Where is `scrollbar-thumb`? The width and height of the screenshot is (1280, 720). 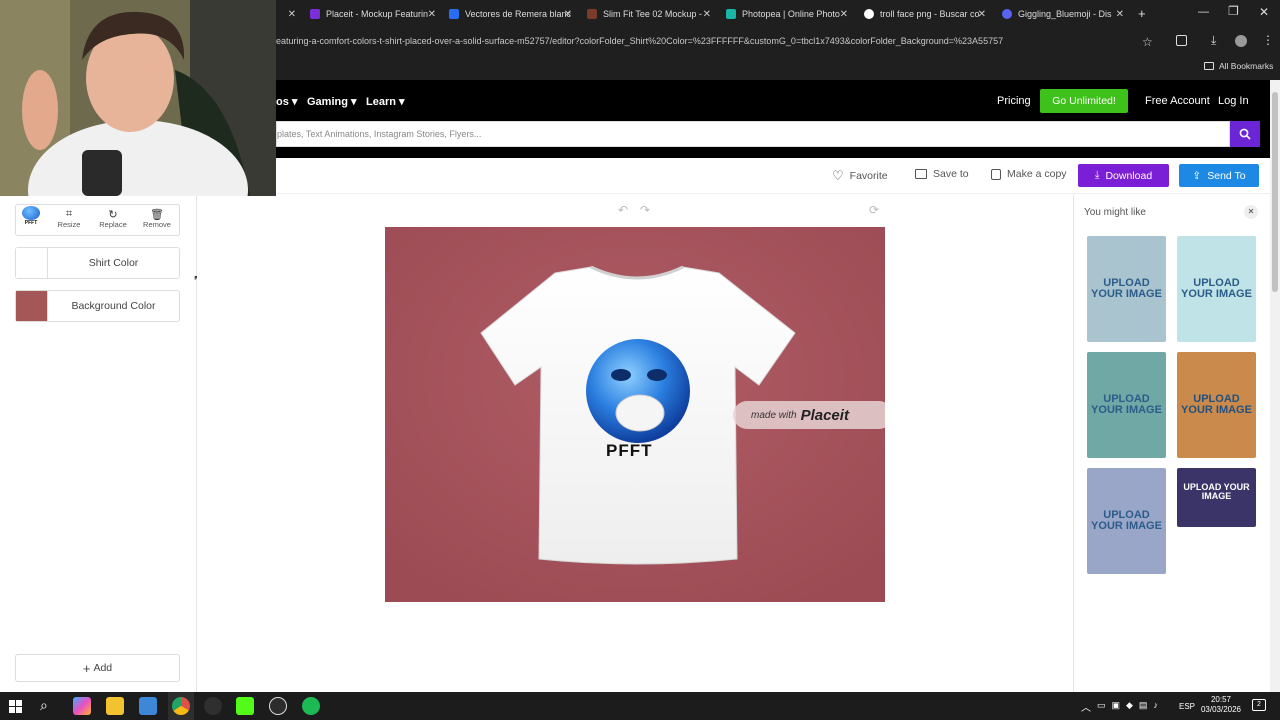 scrollbar-thumb is located at coordinates (1275, 192).